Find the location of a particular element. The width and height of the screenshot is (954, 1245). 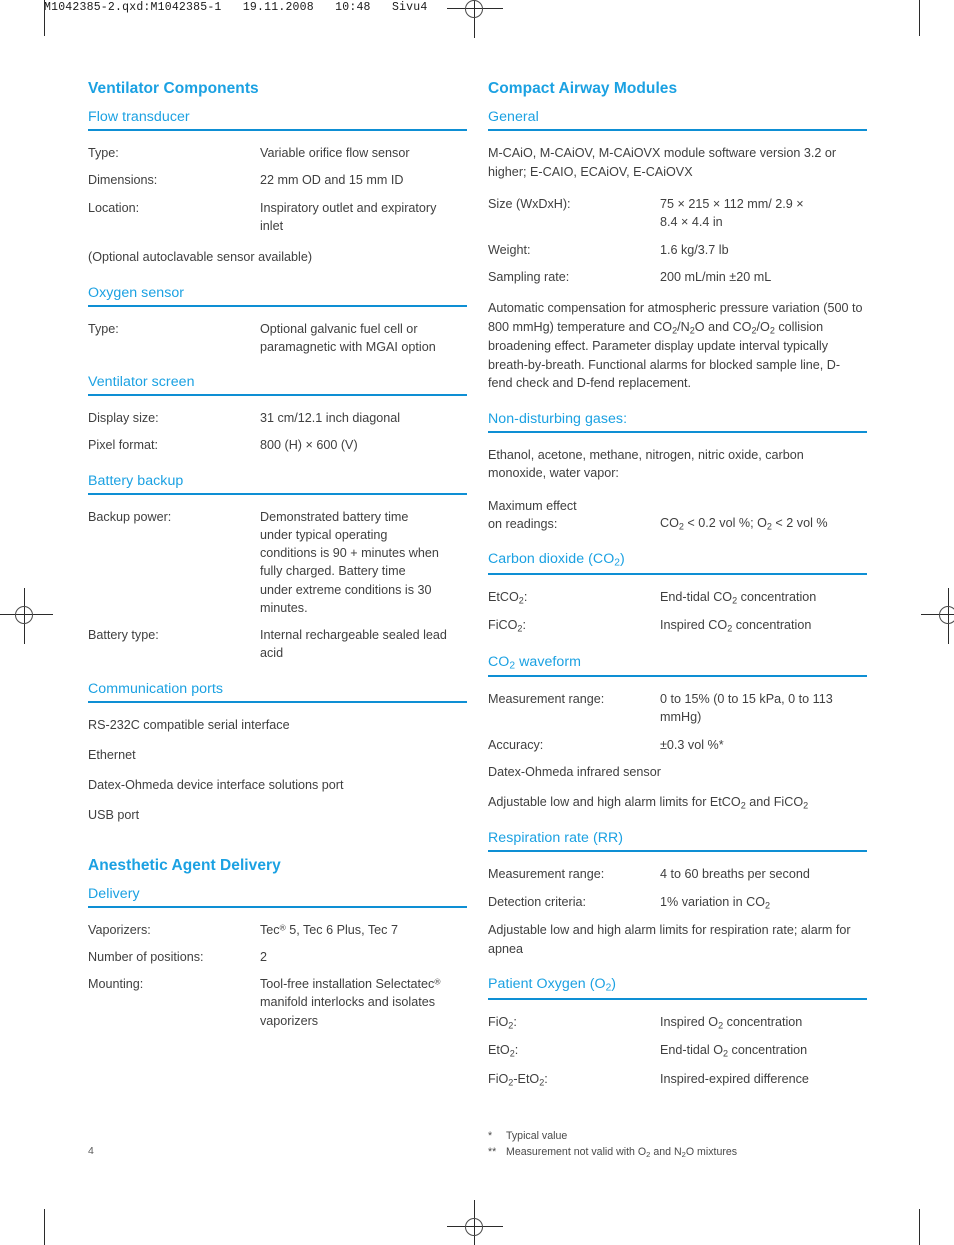

spec-label: FiO2: is located at coordinates (502, 1022).